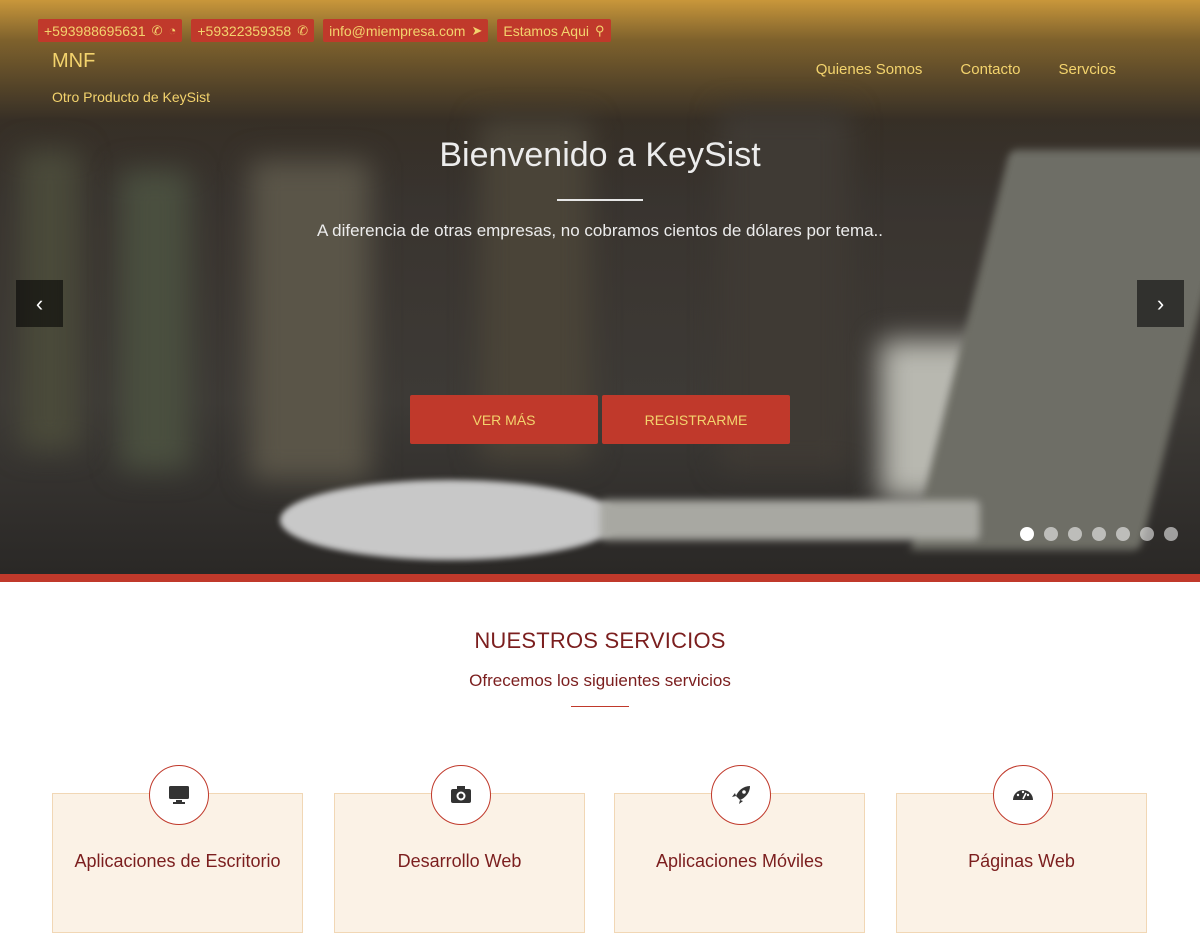 Image resolution: width=1200 pixels, height=933 pixels. I want to click on email-chip: info@miempresa.com ➤, so click(406, 30).